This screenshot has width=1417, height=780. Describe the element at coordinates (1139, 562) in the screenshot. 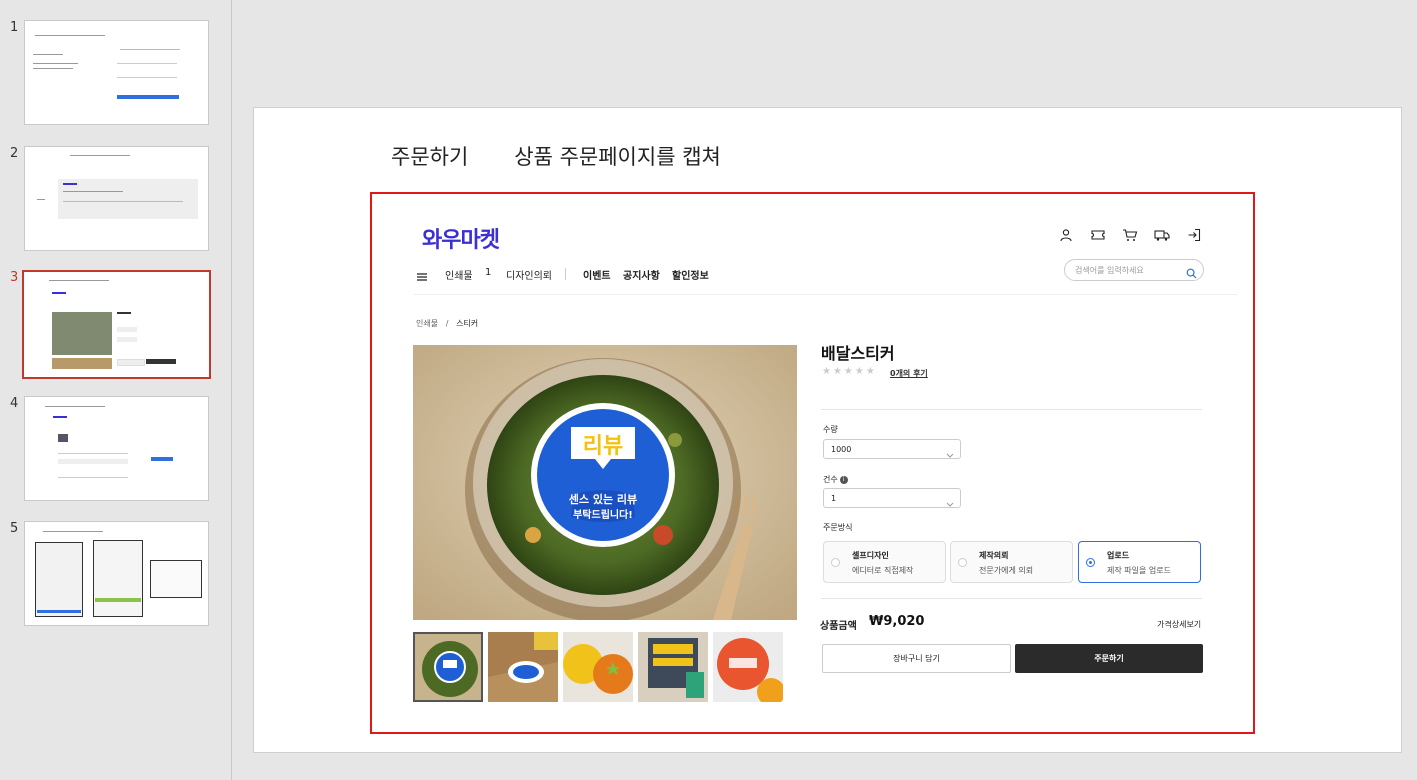

I see `order-option-upload: 업로드 제작 파일을 업로드` at that location.